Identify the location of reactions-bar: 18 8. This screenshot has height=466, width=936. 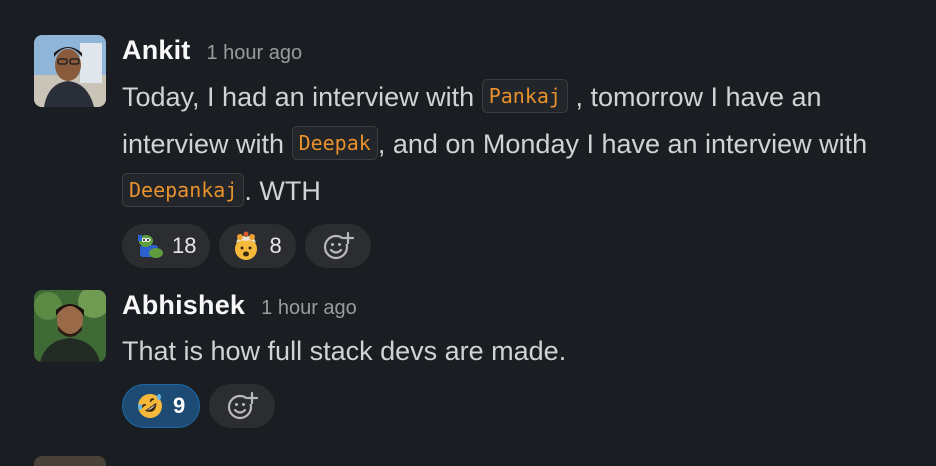
(517, 246).